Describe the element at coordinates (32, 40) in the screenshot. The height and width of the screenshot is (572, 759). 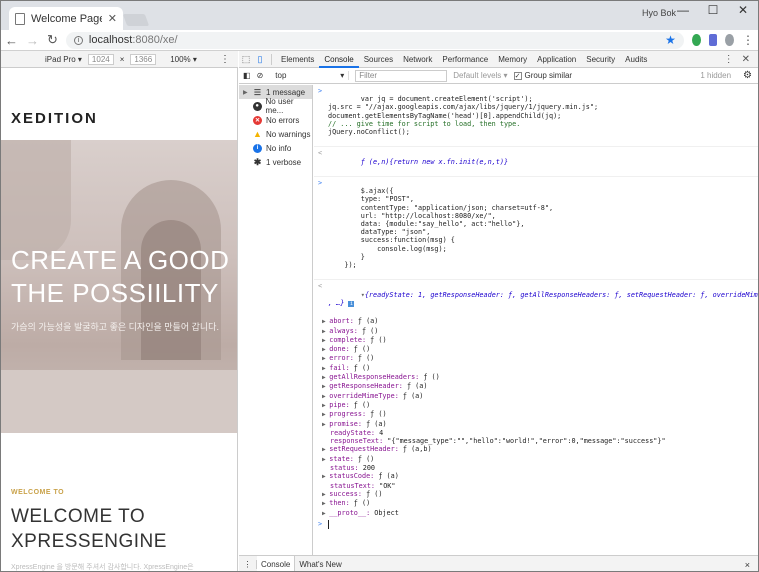
I see `forward-icon: →` at that location.